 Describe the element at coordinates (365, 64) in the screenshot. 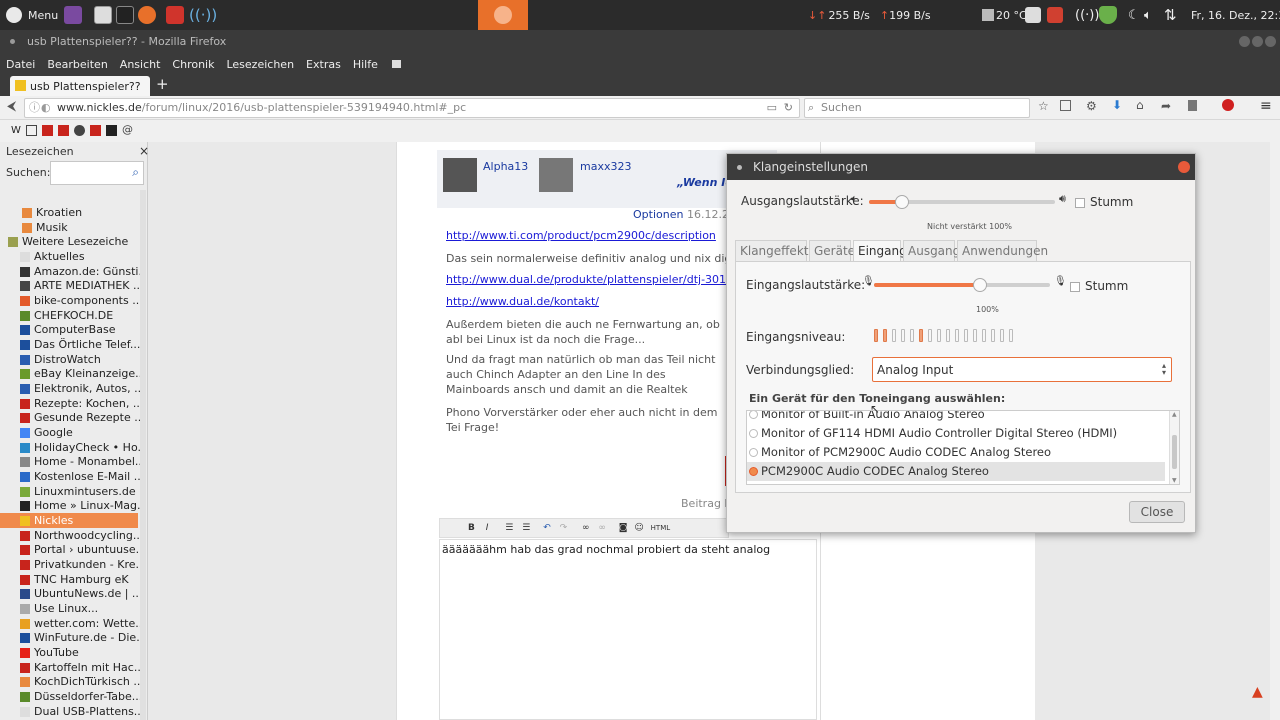

I see `menu-hilfe: Hilfe` at that location.